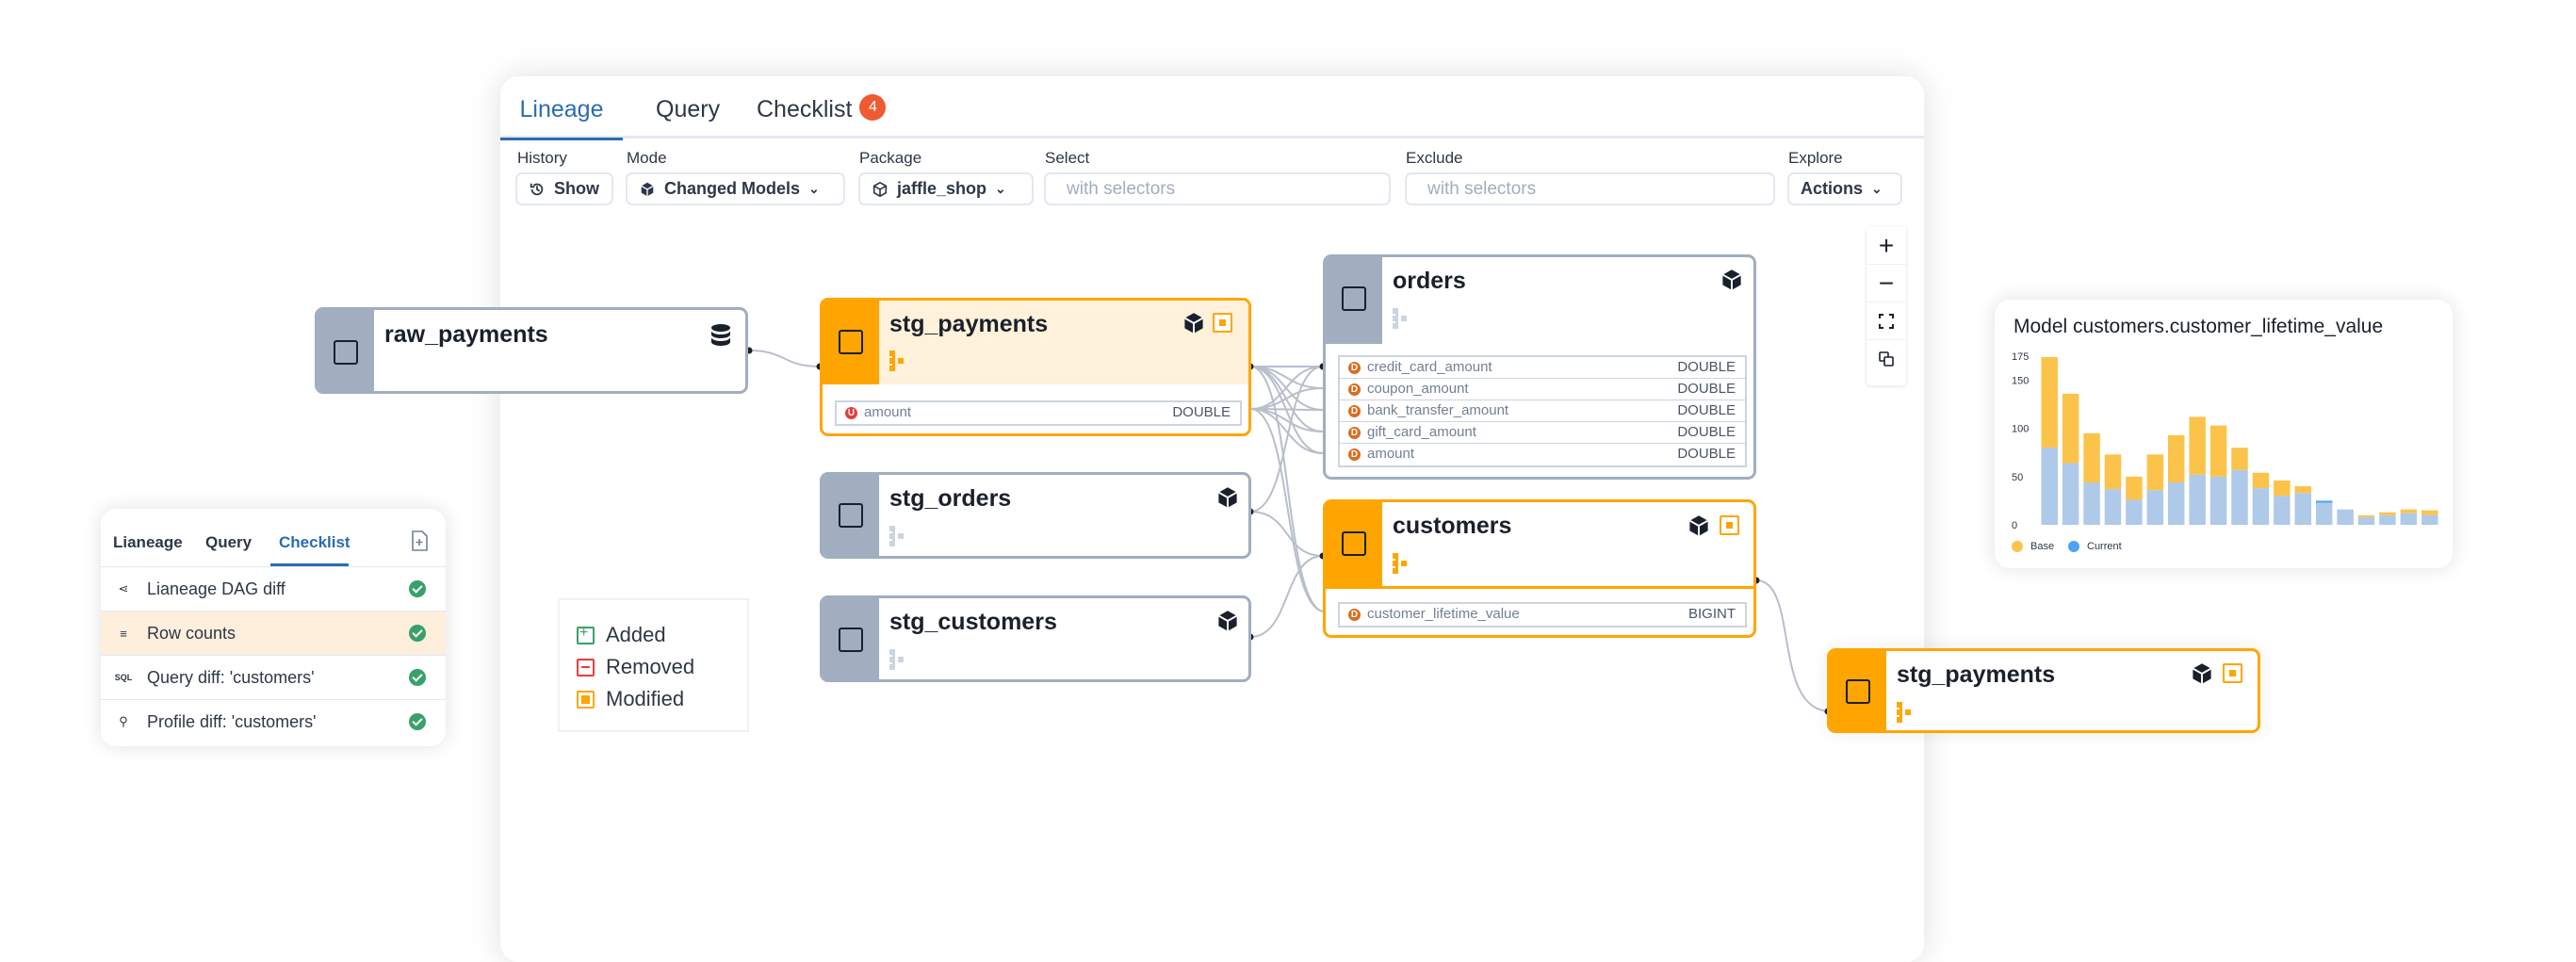  What do you see at coordinates (973, 622) in the screenshot?
I see `node-title: stg_customers` at bounding box center [973, 622].